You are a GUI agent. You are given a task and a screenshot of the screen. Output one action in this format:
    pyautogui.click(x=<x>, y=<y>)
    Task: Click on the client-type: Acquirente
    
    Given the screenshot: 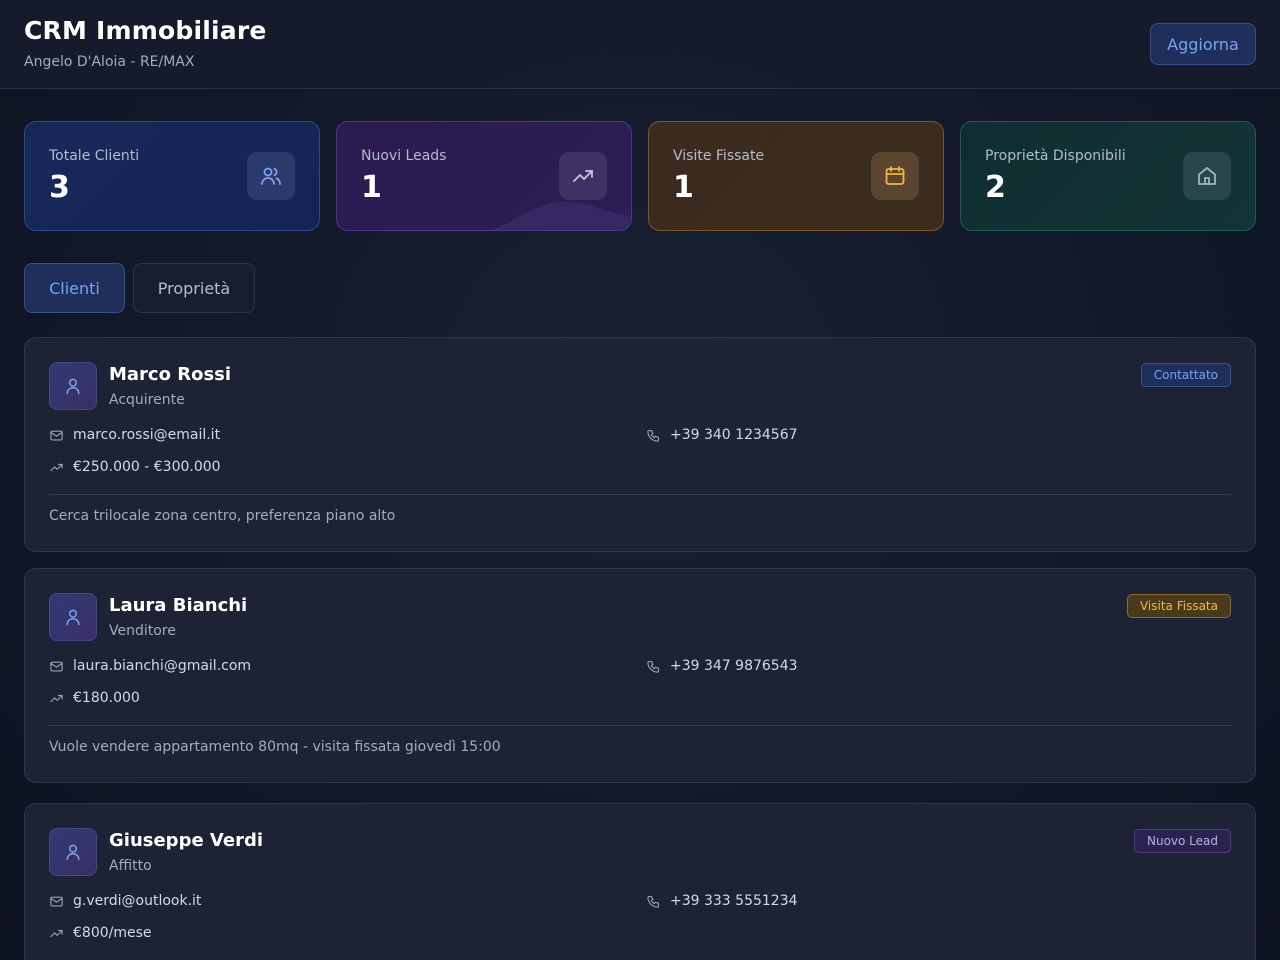 What is the action you would take?
    pyautogui.click(x=147, y=400)
    